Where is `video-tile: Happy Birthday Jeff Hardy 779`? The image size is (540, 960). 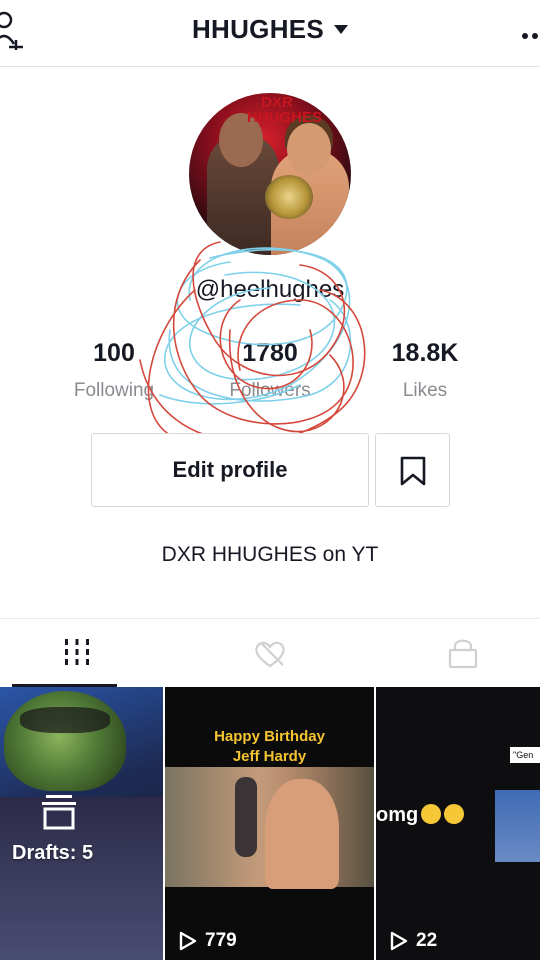 video-tile: Happy Birthday Jeff Hardy 779 is located at coordinates (269, 823).